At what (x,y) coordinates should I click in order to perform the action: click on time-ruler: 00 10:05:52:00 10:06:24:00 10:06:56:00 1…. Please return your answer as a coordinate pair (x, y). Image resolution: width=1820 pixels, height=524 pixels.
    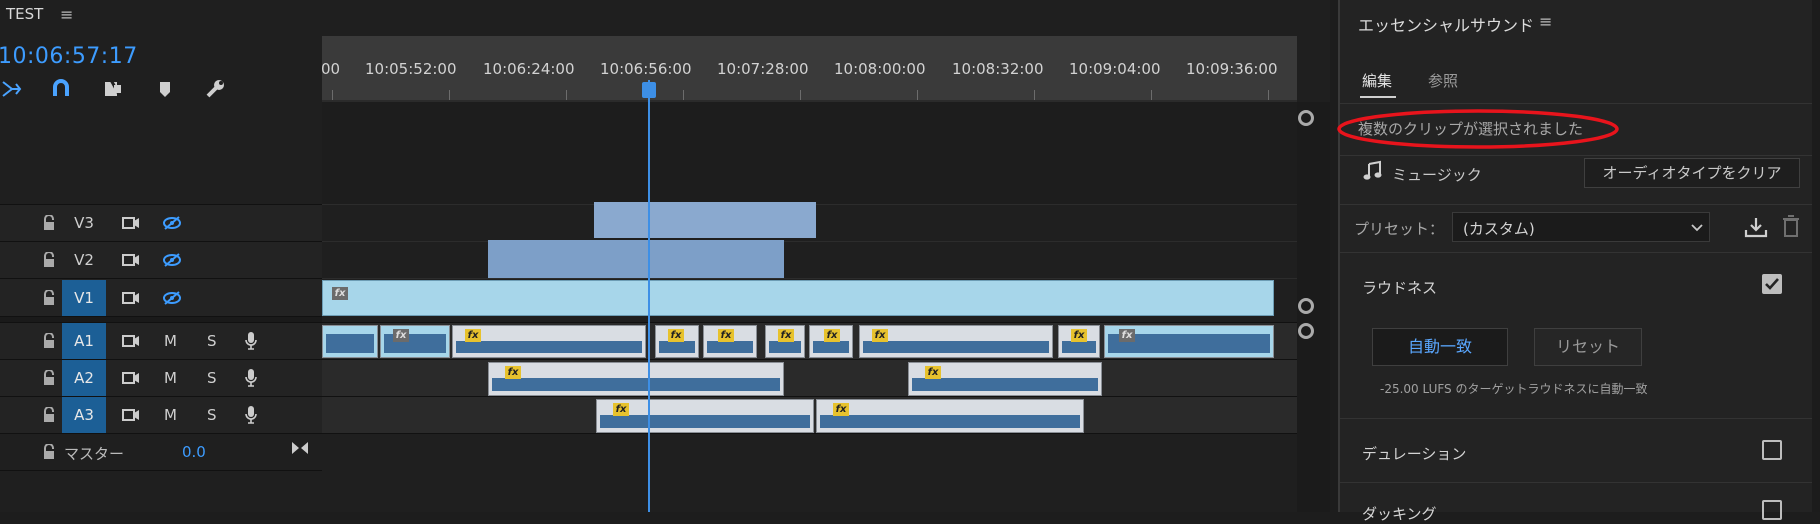
    Looking at the image, I should click on (809, 68).